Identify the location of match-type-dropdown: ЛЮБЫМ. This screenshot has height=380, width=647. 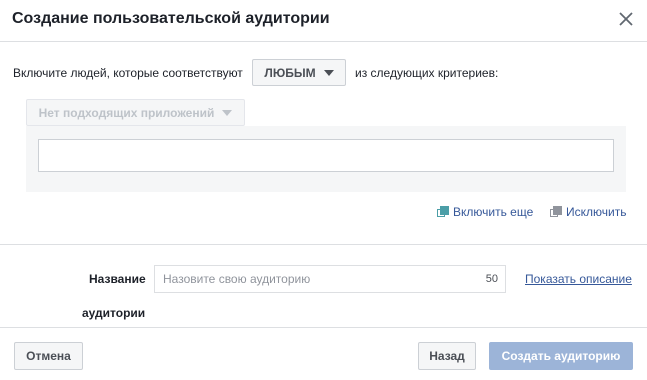
(299, 72).